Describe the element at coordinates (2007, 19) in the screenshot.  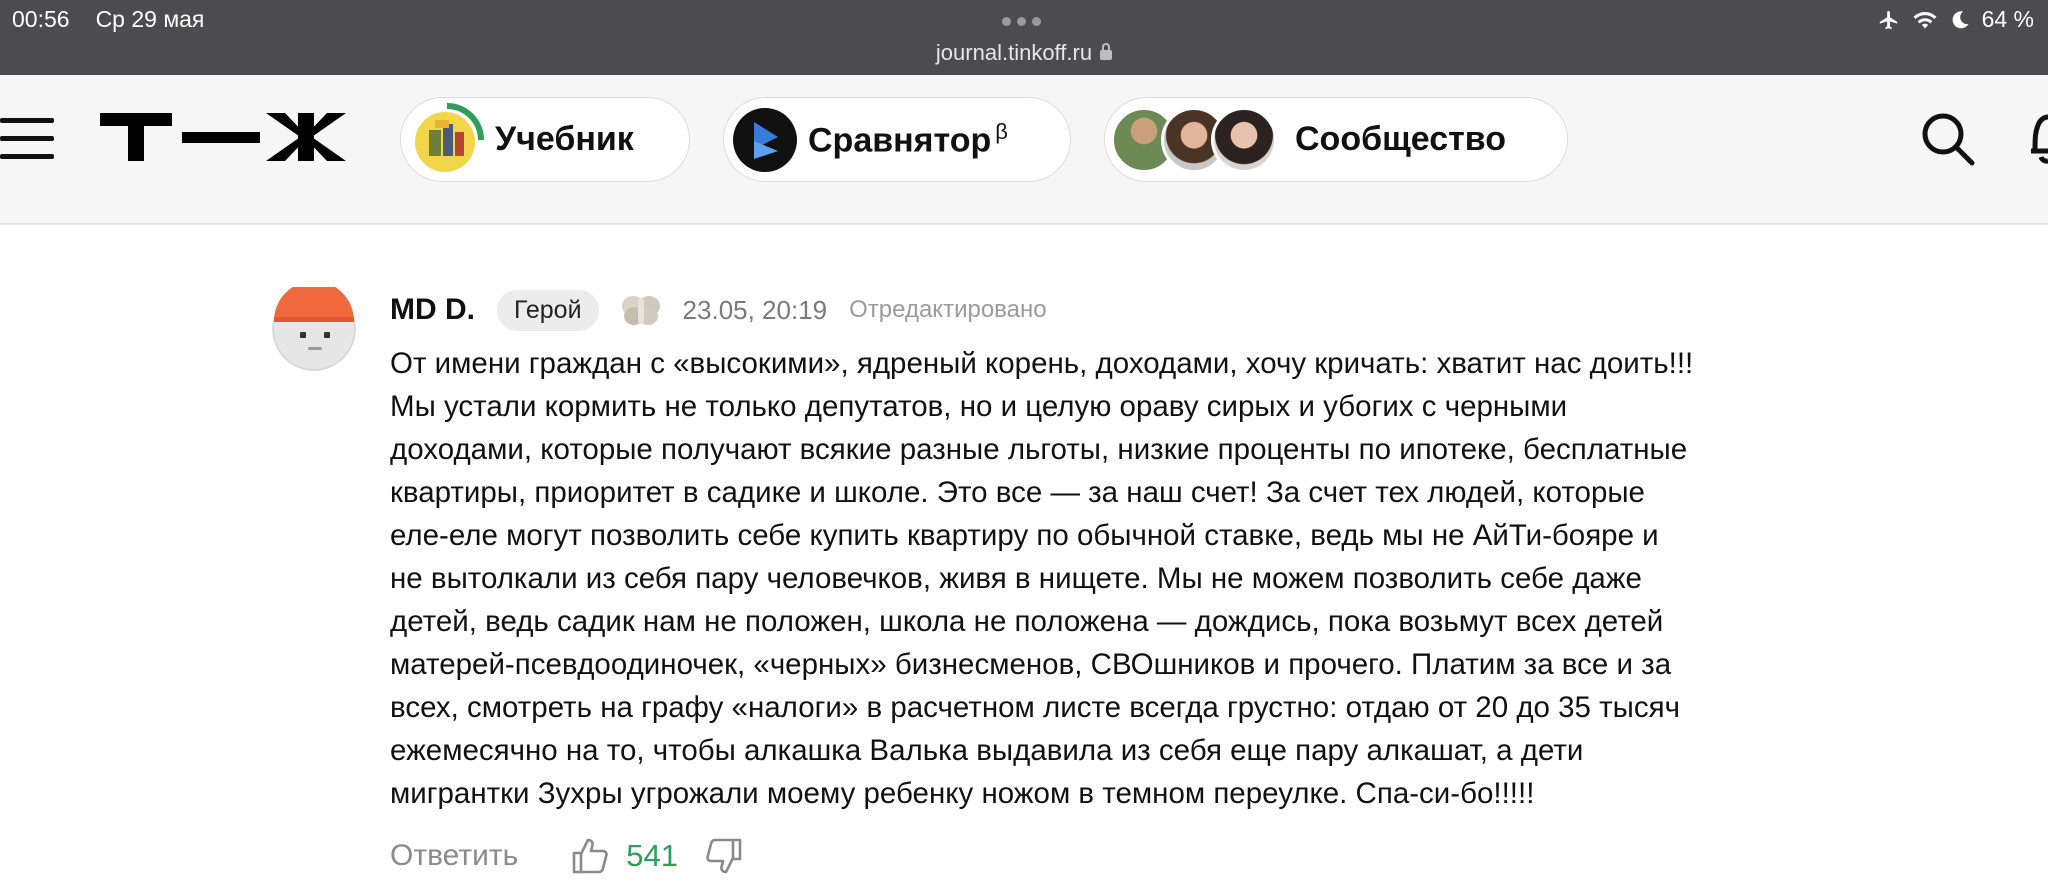
I see `battery-level: 64 %` at that location.